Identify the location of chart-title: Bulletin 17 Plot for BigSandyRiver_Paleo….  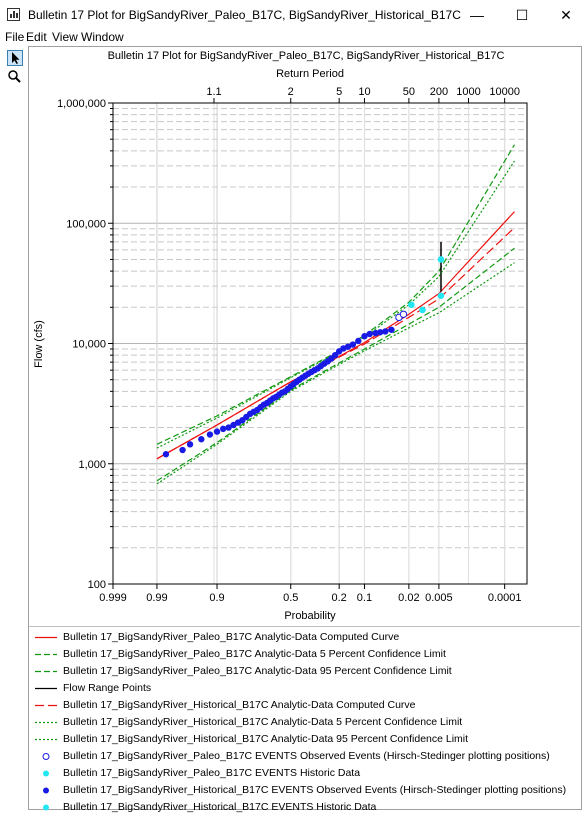
(306, 56).